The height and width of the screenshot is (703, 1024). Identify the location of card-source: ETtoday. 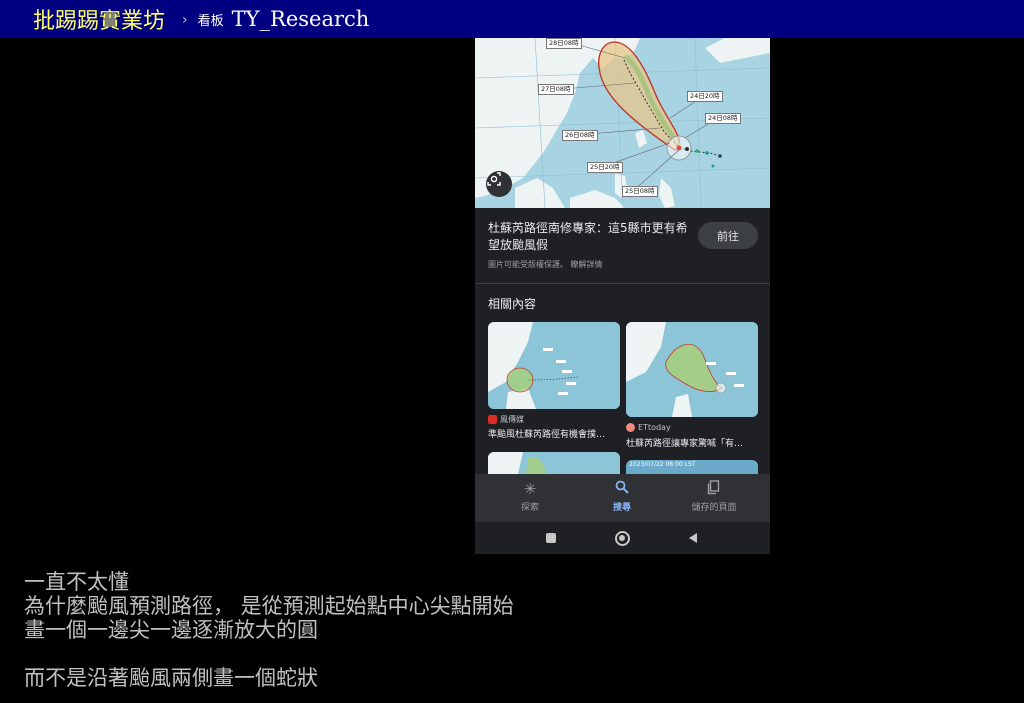
(648, 427).